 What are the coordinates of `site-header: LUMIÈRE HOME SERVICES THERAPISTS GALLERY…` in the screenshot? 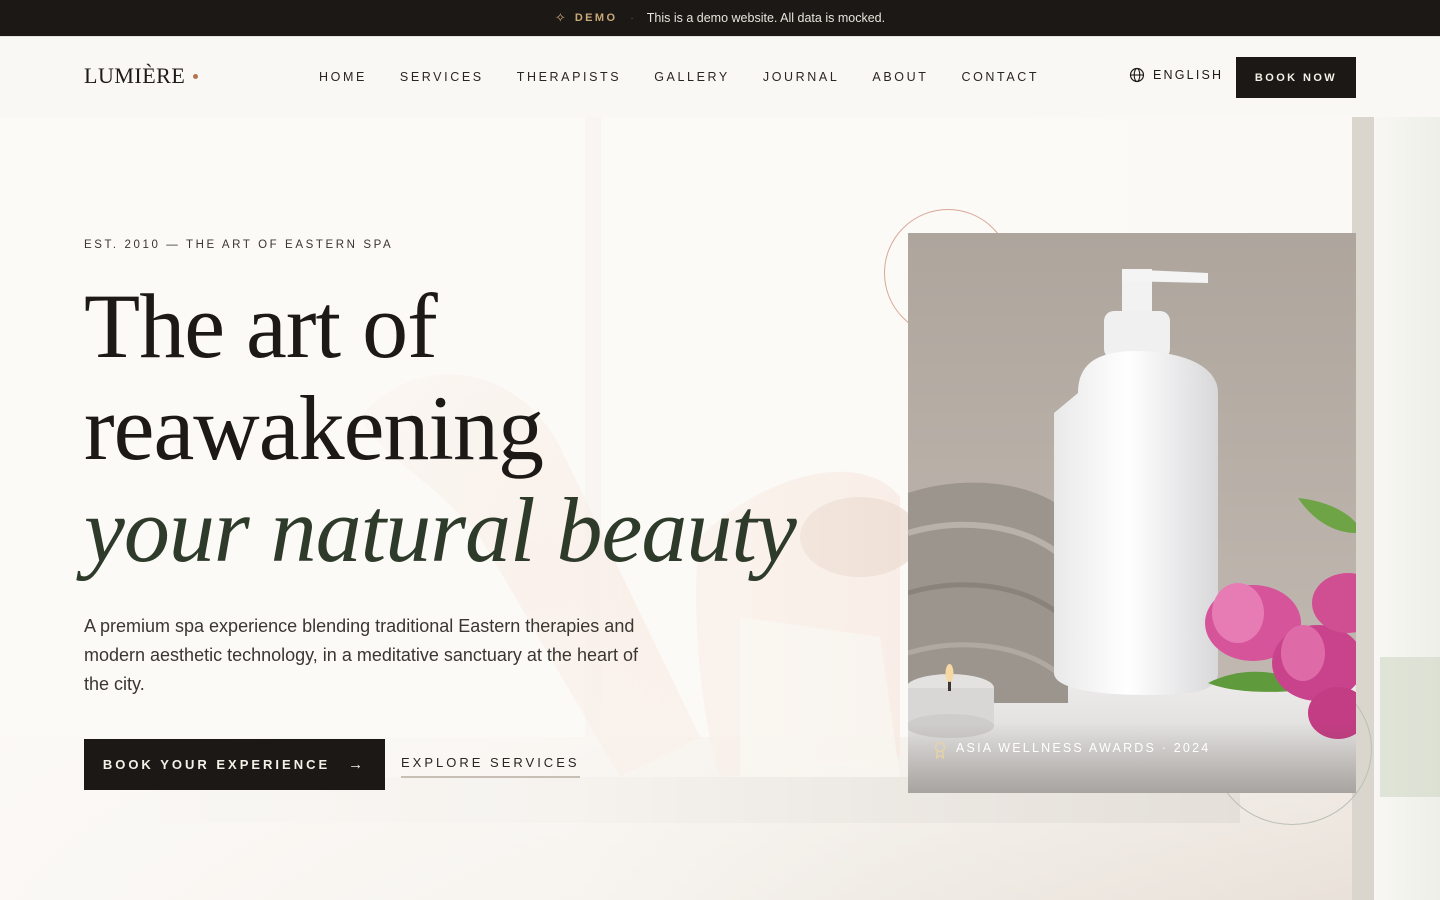 It's located at (720, 76).